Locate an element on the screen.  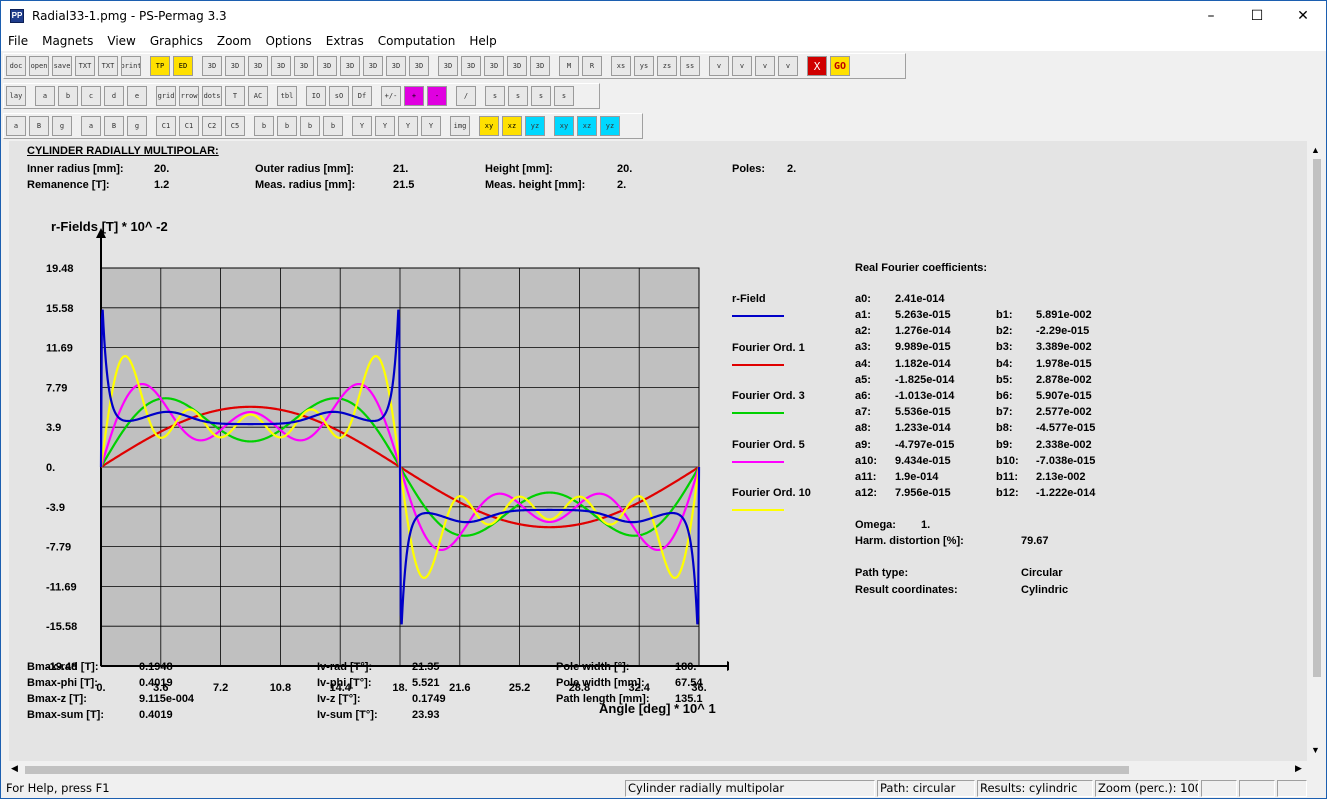
toolbar-1-button-19-icon: 3D is located at coordinates (419, 66).